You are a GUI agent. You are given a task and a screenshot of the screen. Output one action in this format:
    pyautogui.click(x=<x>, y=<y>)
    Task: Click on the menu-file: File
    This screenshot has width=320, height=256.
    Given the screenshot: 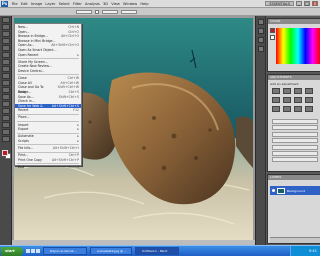 What is the action you would take?
    pyautogui.click(x=14, y=4)
    